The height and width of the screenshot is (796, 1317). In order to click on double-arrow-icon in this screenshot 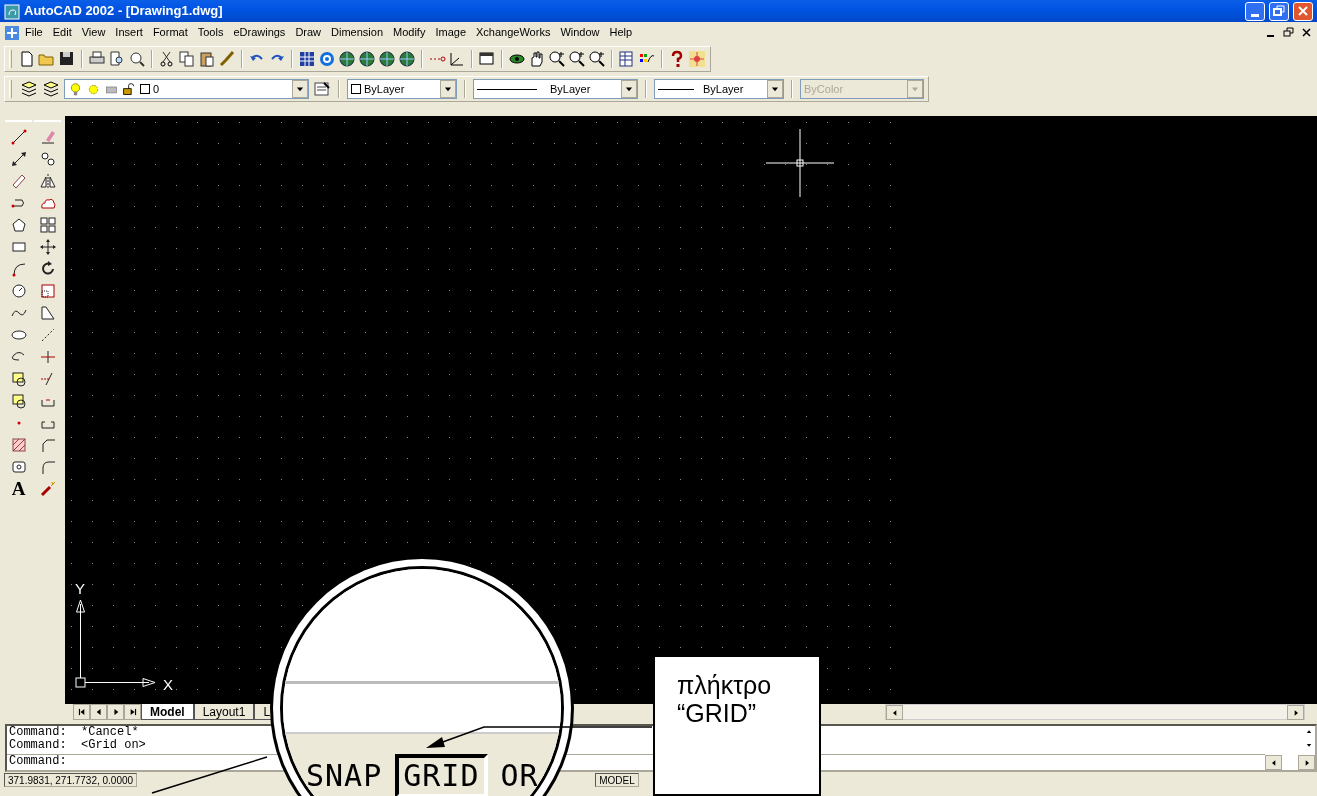, I will do `click(18, 159)`.